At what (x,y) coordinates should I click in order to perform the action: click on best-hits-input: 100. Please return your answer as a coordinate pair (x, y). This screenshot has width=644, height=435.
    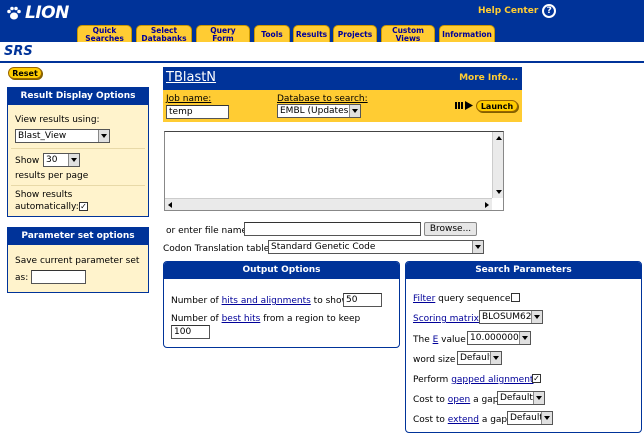
    Looking at the image, I should click on (190, 332).